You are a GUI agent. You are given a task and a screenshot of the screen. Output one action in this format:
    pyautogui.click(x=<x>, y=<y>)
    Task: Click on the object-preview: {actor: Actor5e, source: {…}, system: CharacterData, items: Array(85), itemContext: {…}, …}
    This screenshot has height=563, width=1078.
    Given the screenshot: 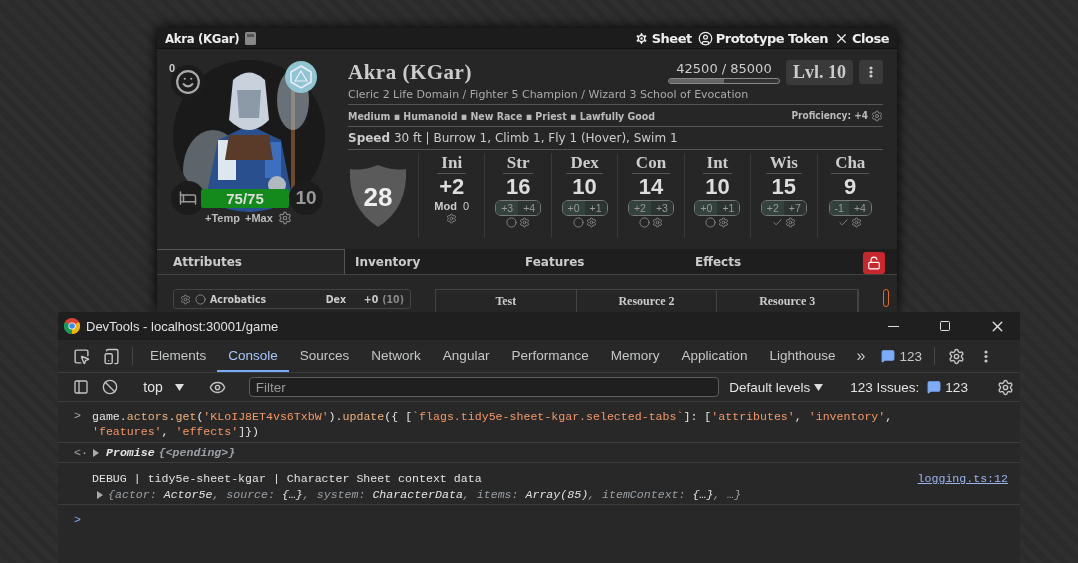 What is the action you would take?
    pyautogui.click(x=425, y=494)
    